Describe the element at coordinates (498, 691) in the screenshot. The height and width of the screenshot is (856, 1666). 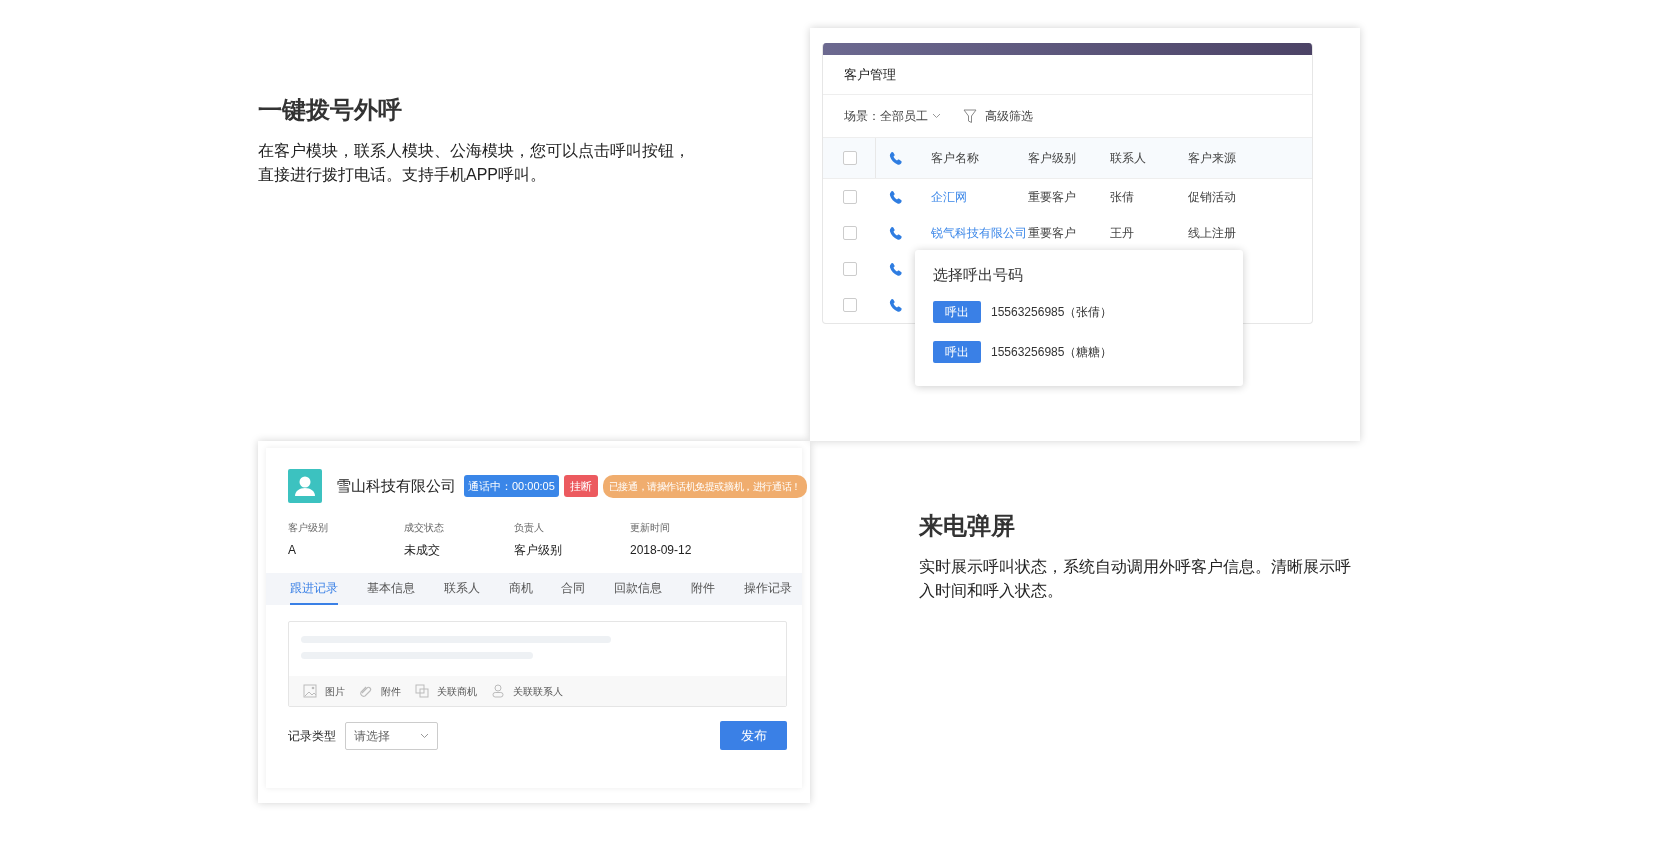
I see `person-icon` at that location.